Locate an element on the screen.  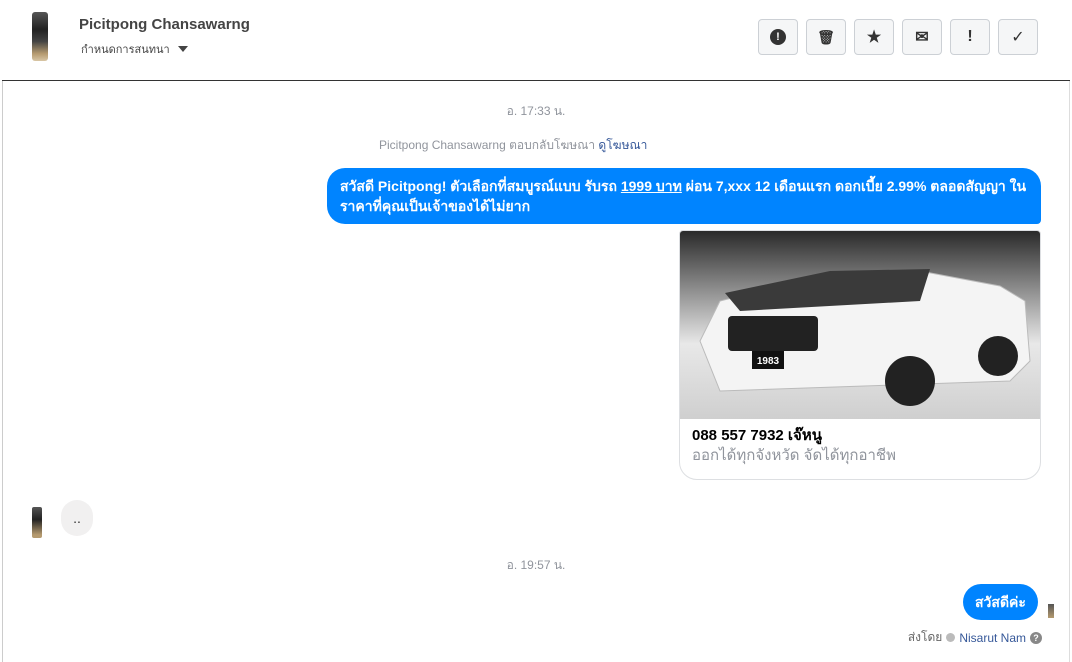
exclamation-icon: ! is located at coordinates (970, 36).